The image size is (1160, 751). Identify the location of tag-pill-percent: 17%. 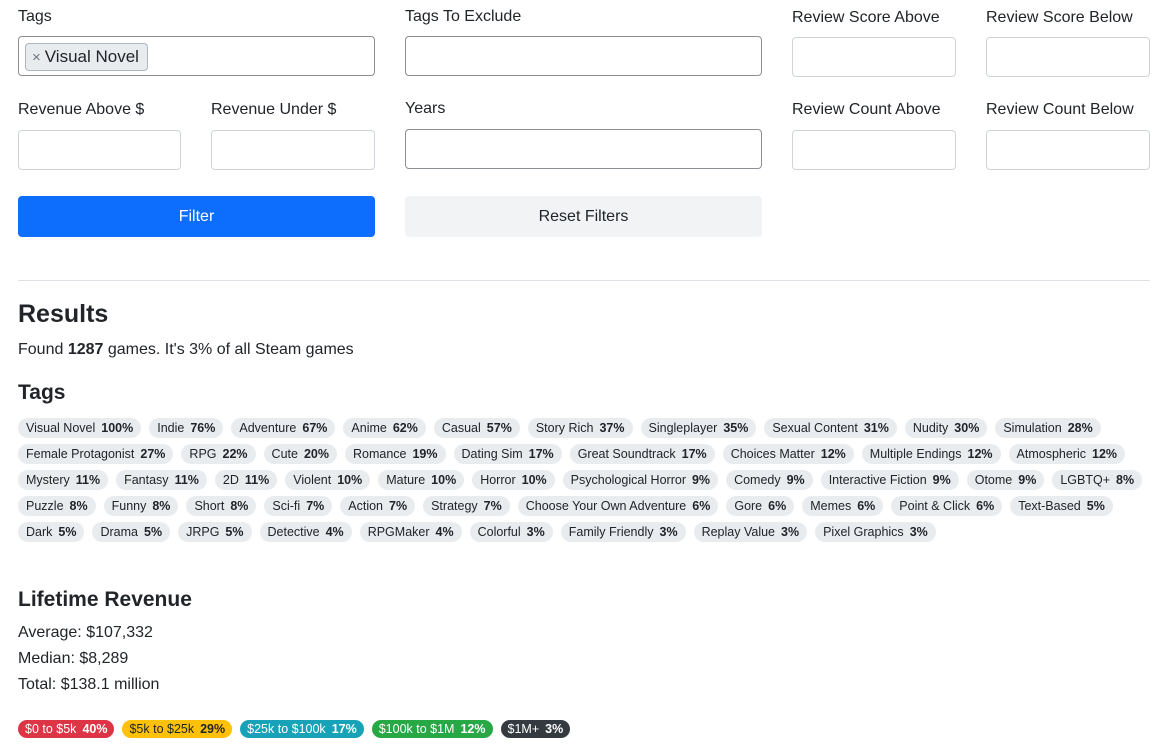
(694, 454).